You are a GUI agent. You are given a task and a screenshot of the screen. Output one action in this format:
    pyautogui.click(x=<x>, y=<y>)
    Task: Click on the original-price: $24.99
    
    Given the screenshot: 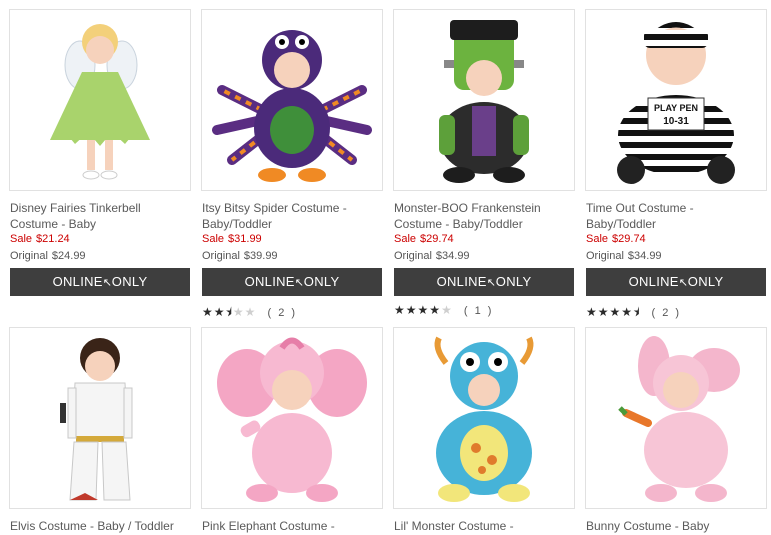 What is the action you would take?
    pyautogui.click(x=68, y=256)
    